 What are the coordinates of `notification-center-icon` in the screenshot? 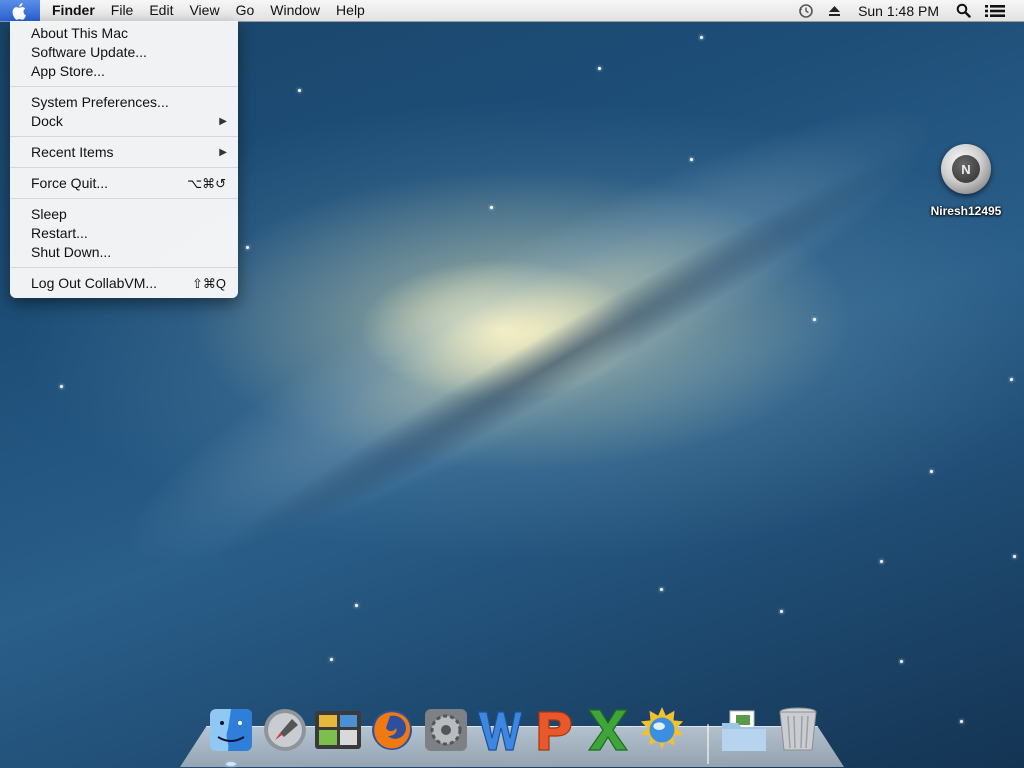 It's located at (995, 10).